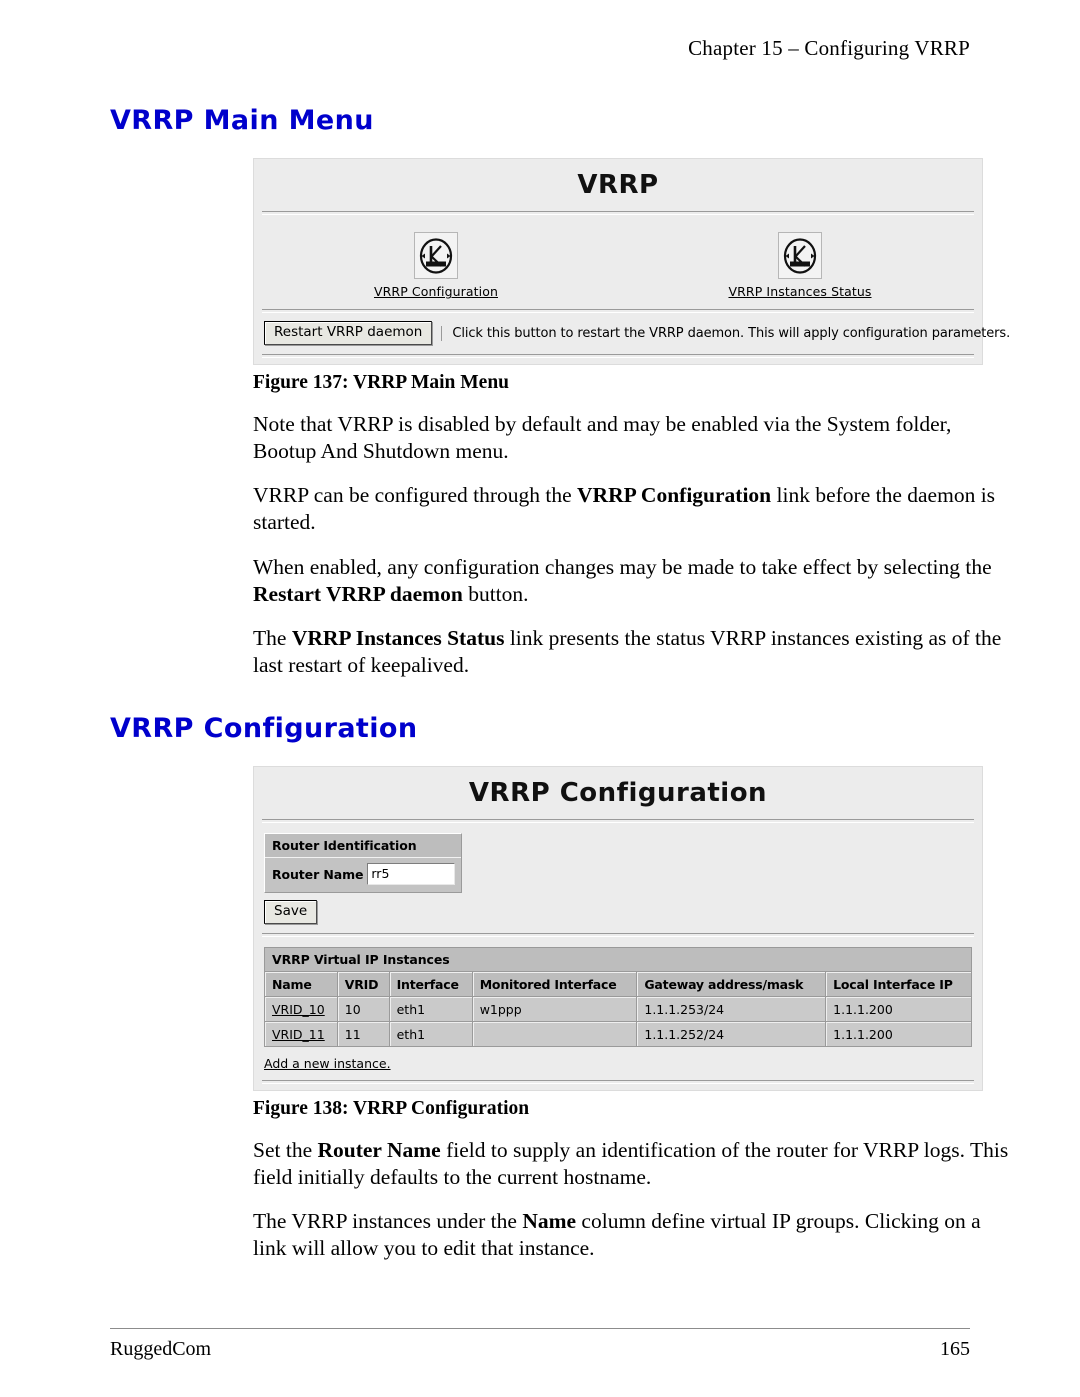 The image size is (1080, 1397). Describe the element at coordinates (435, 292) in the screenshot. I see `vrrp-configuration-link-label: VRRP Configuration` at that location.